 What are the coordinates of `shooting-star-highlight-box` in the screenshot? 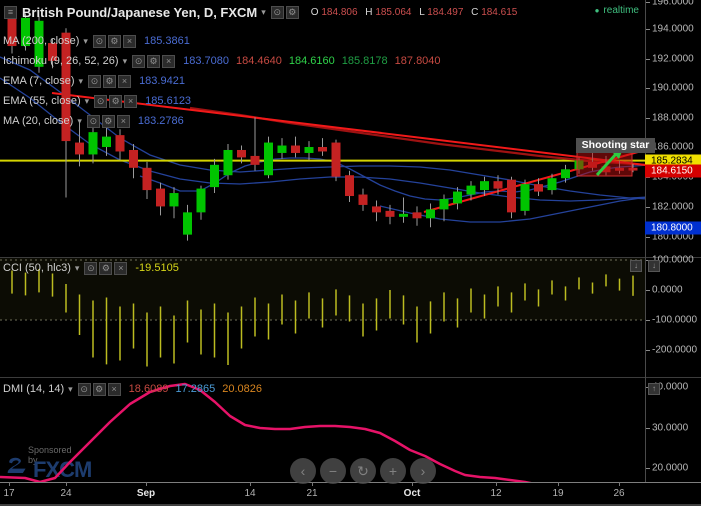 It's located at (604, 163).